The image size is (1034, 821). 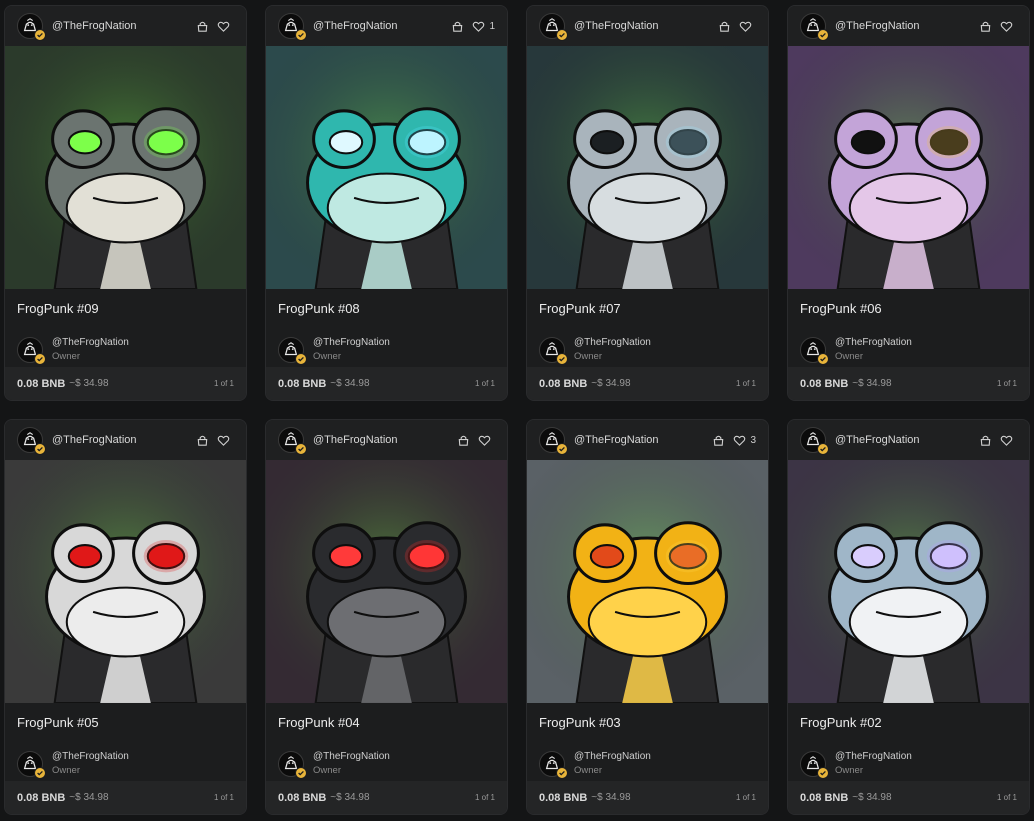 What do you see at coordinates (744, 440) in the screenshot?
I see `like-button: 3` at bounding box center [744, 440].